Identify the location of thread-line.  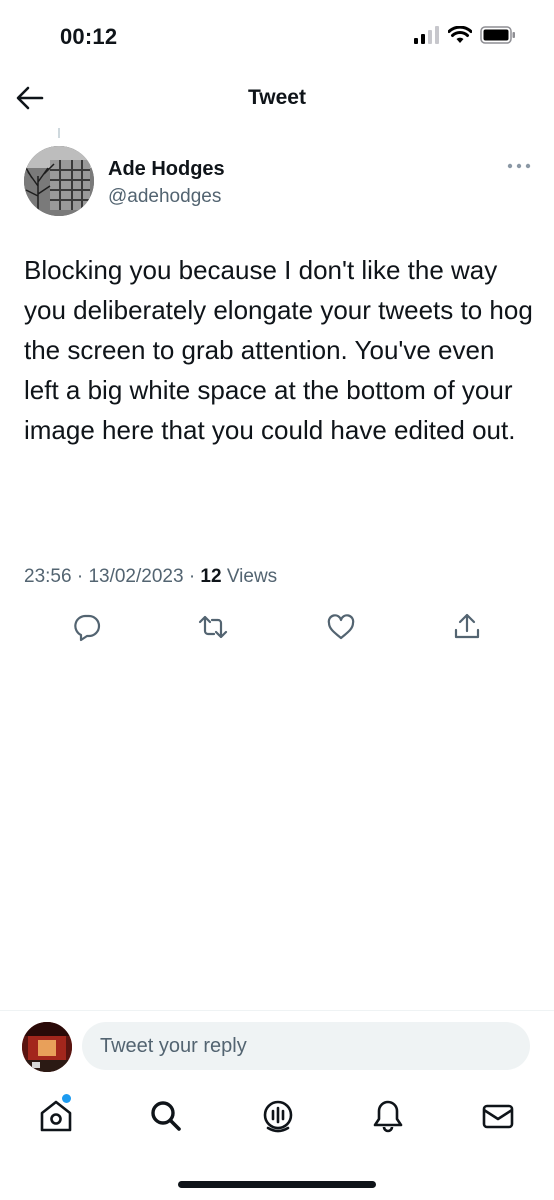
(59, 133).